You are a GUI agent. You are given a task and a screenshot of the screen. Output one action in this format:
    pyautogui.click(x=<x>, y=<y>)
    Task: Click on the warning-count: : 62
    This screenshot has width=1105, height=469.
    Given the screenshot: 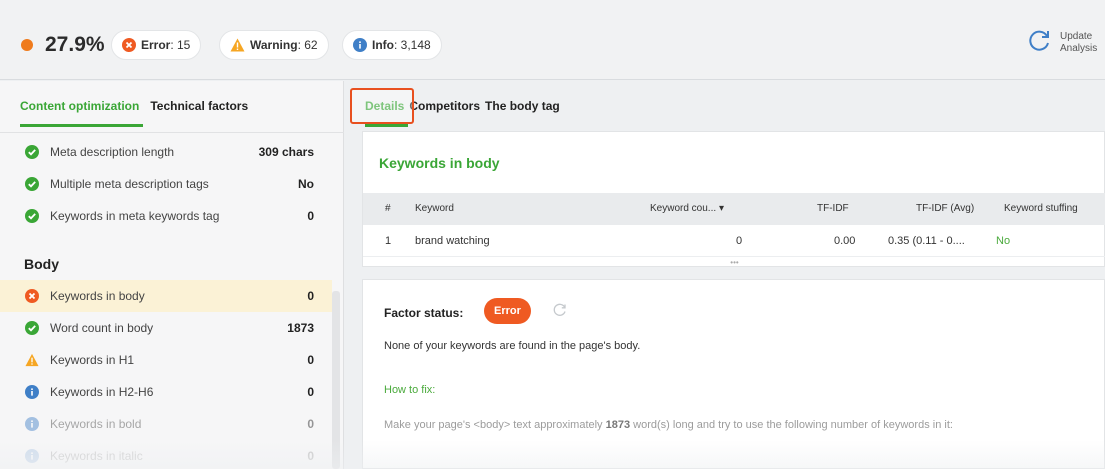 What is the action you would take?
    pyautogui.click(x=307, y=45)
    